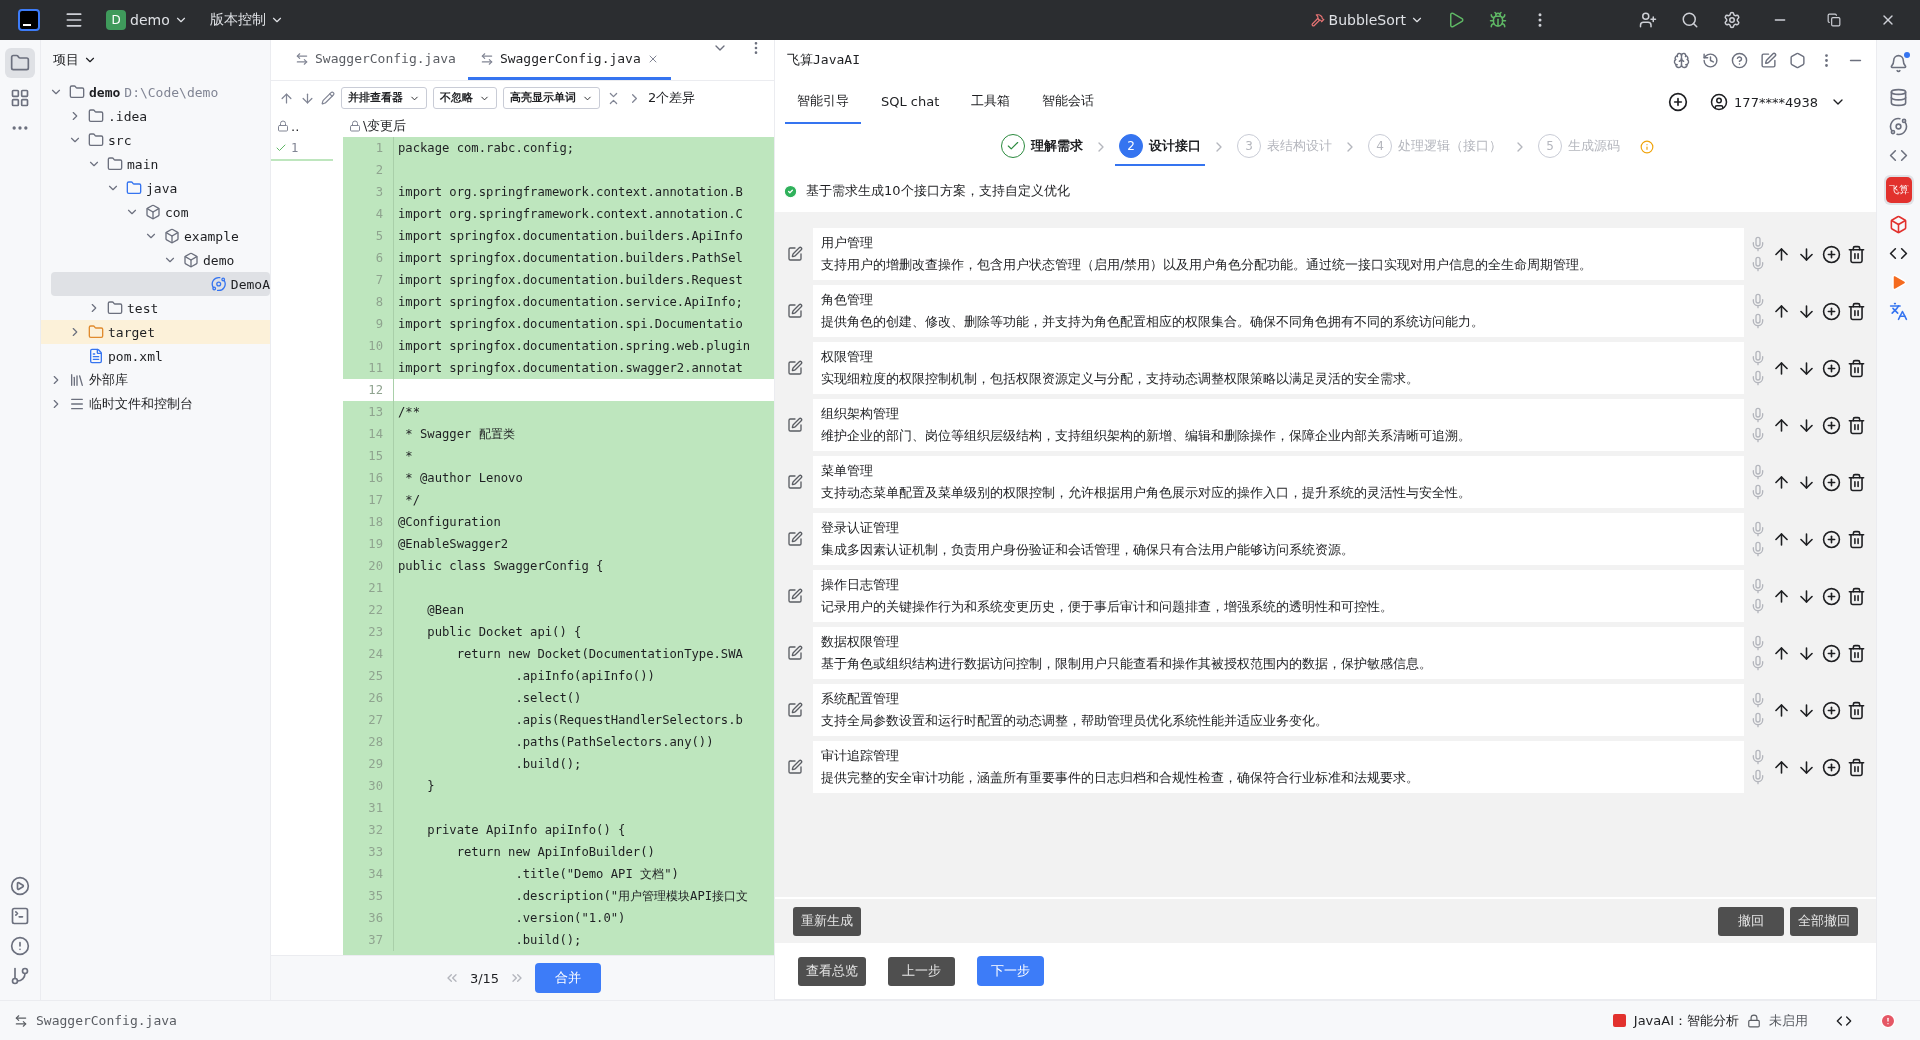 The width and height of the screenshot is (1920, 1040). I want to click on panel-tab: 工具箱, so click(991, 102).